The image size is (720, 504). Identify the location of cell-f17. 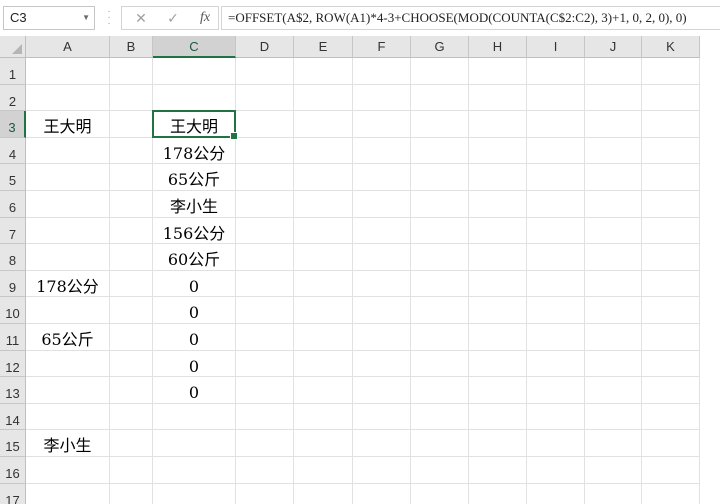
(382, 493).